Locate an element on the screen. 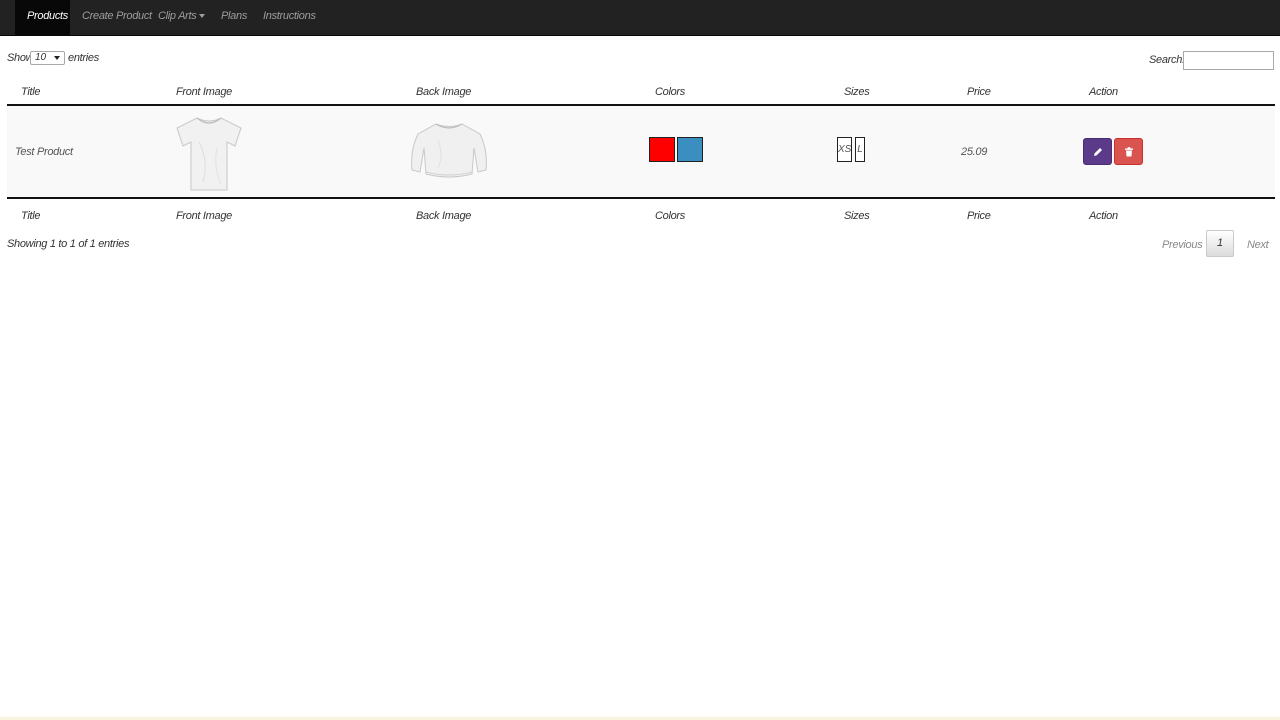 This screenshot has width=1280, height=720. col-title: Title is located at coordinates (30, 92).